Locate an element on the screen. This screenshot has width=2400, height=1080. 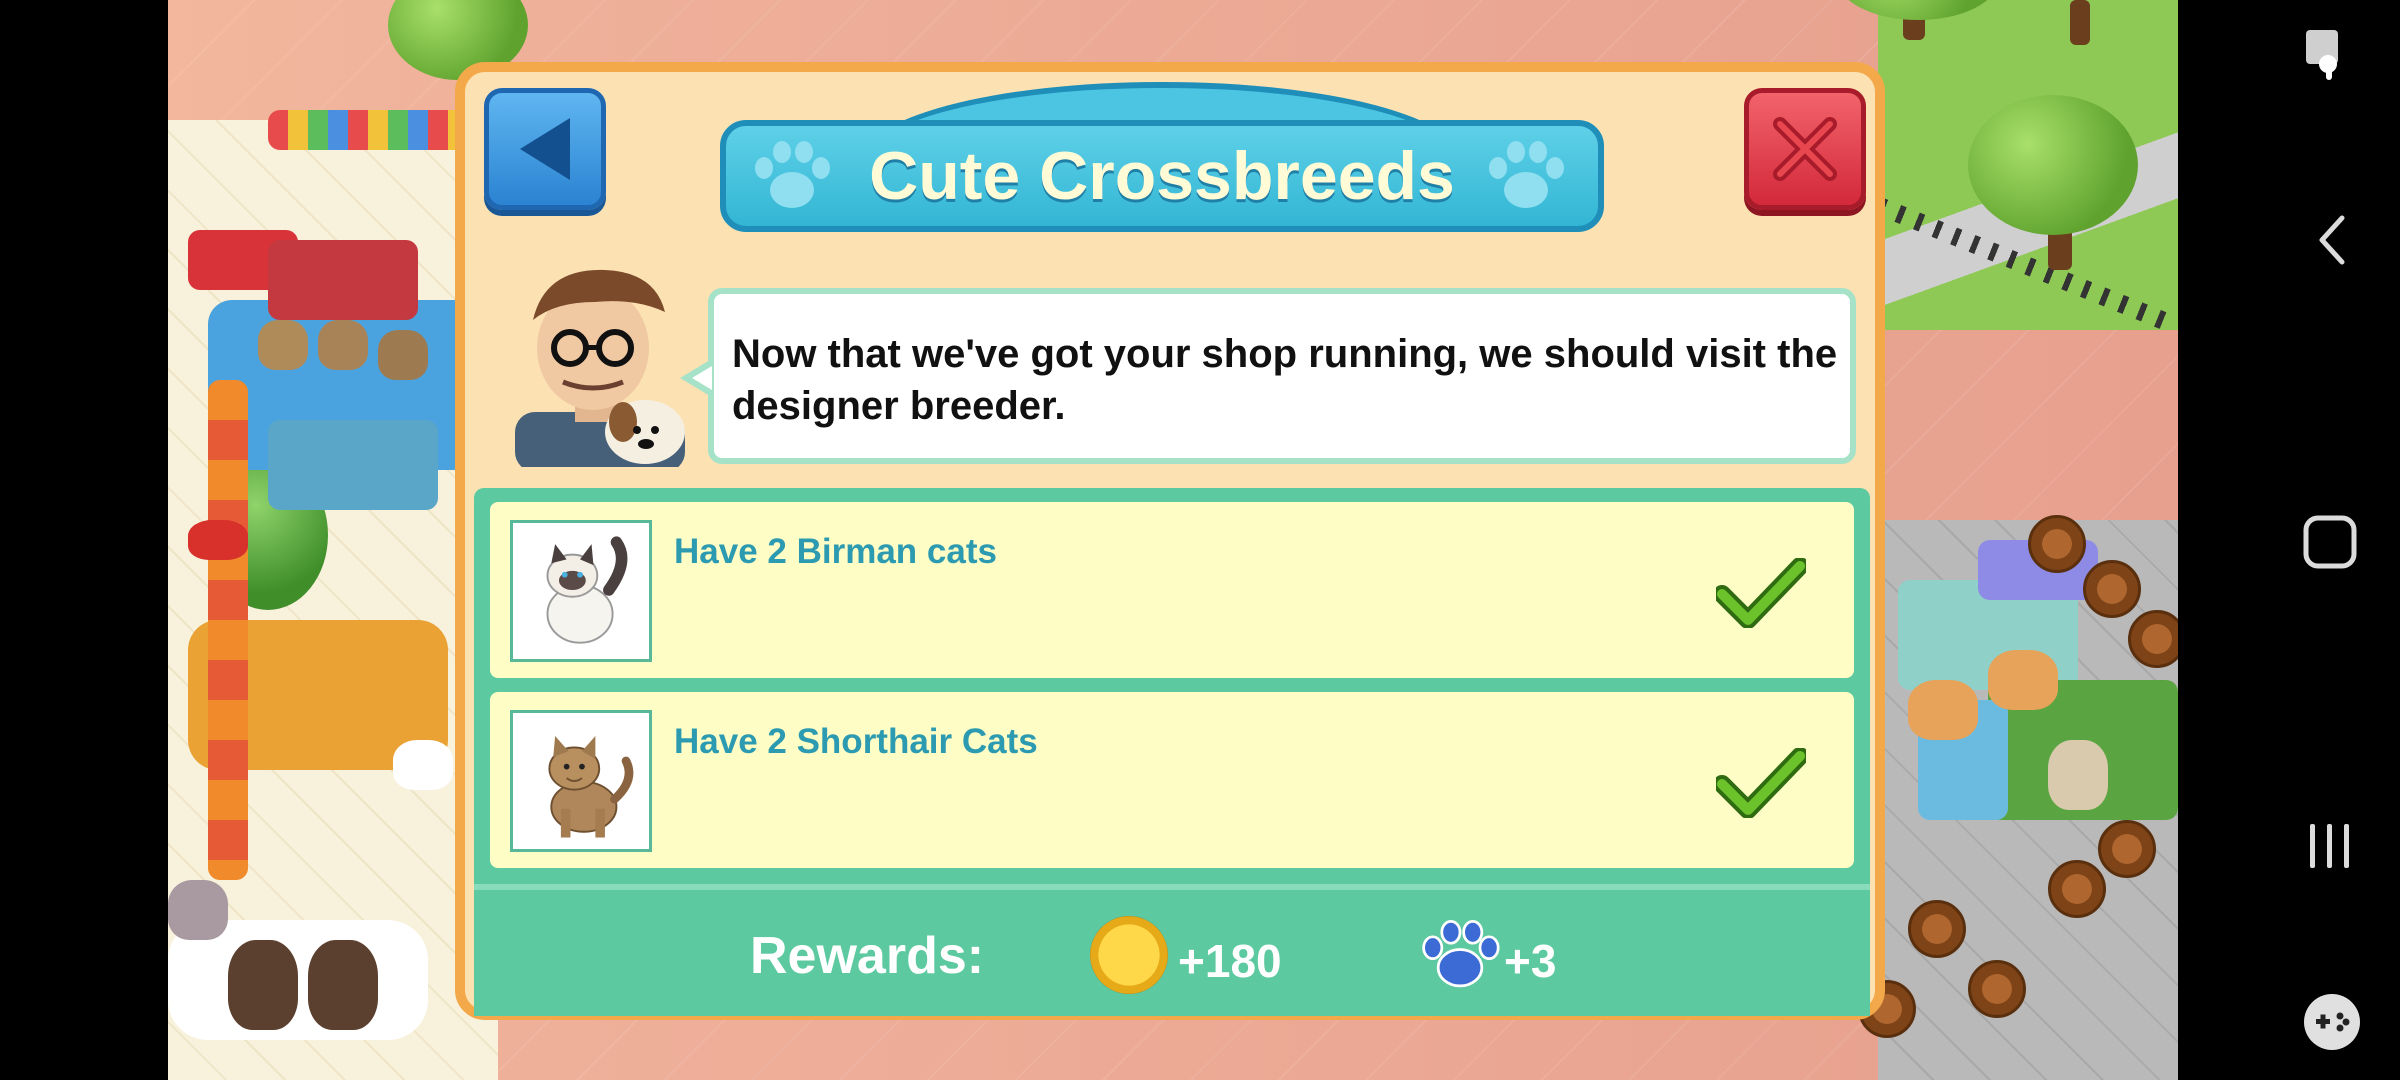
task-label: Have 2 Birman cats is located at coordinates (835, 551).